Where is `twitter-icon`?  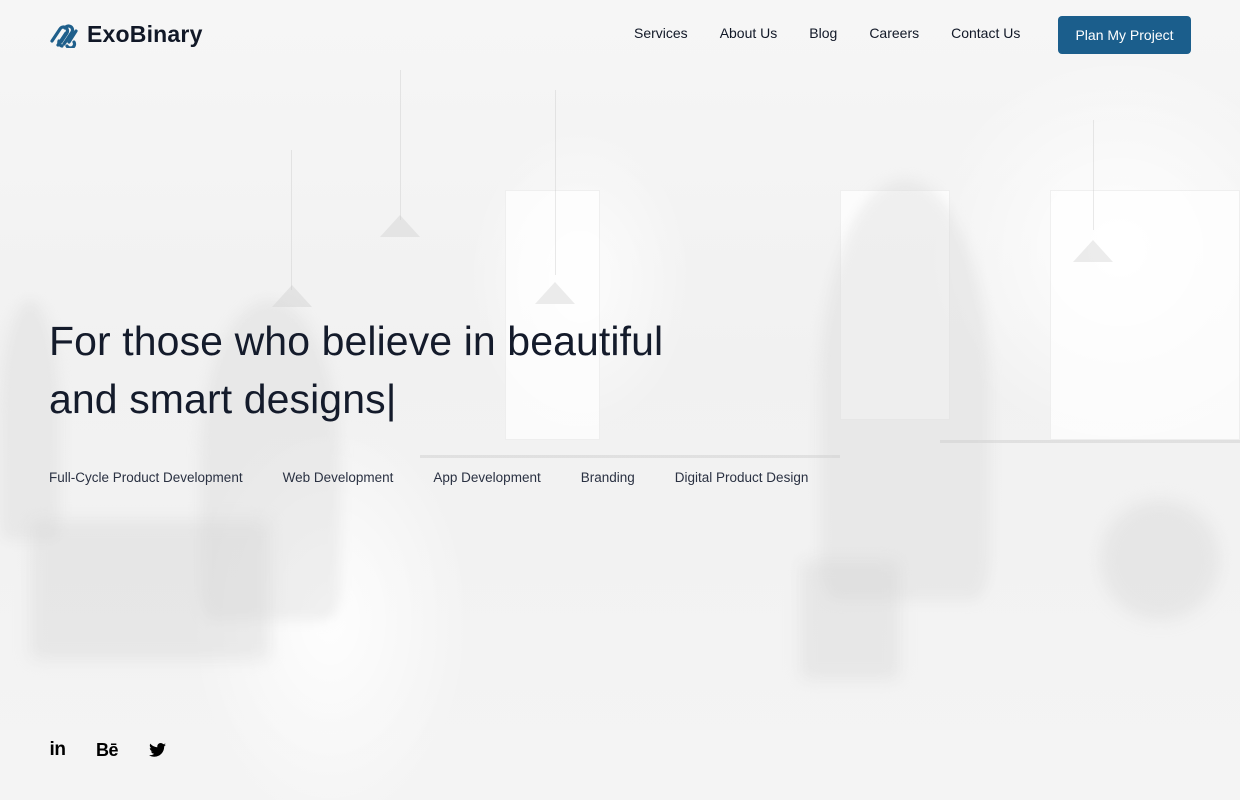 twitter-icon is located at coordinates (157, 750).